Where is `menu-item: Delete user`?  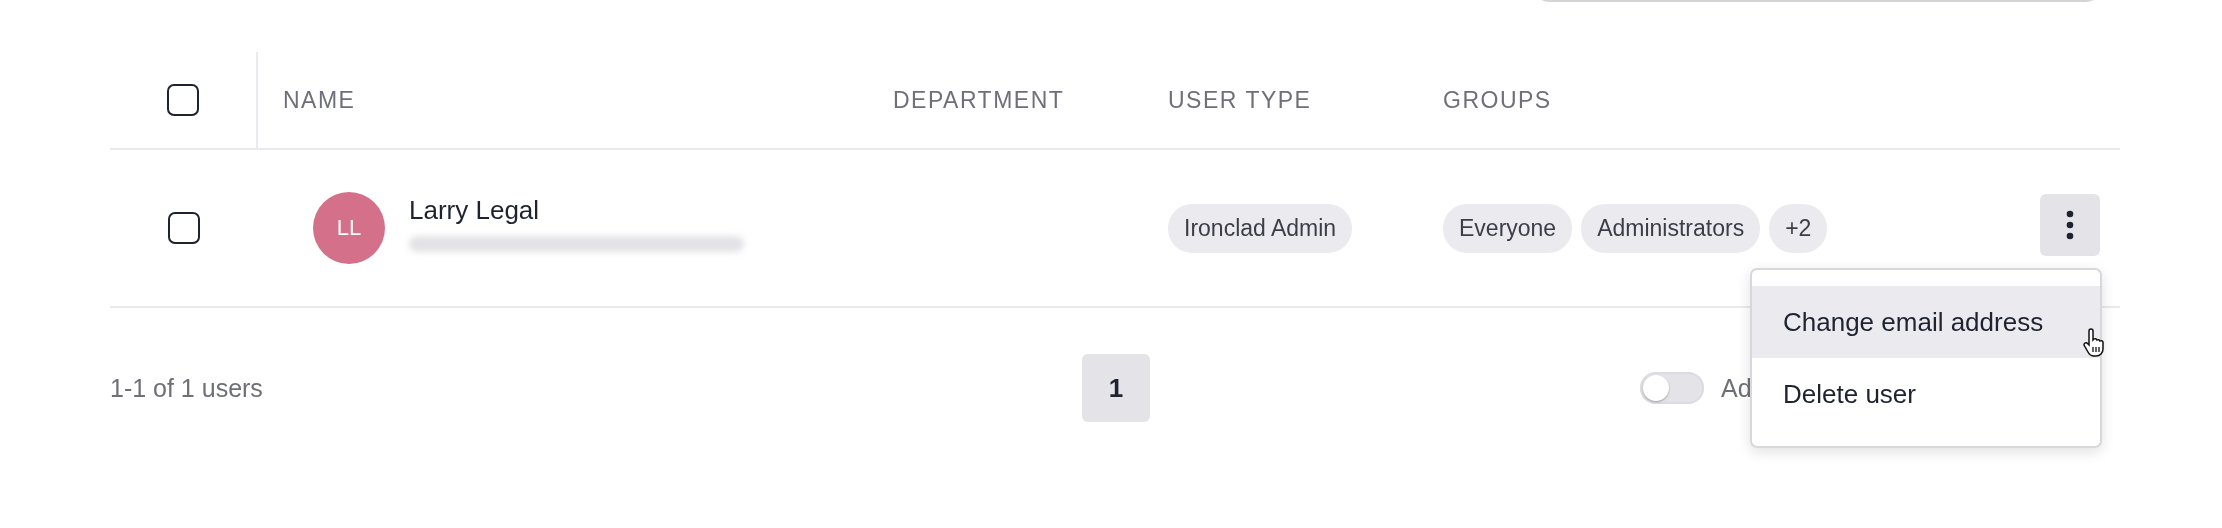 menu-item: Delete user is located at coordinates (1926, 394).